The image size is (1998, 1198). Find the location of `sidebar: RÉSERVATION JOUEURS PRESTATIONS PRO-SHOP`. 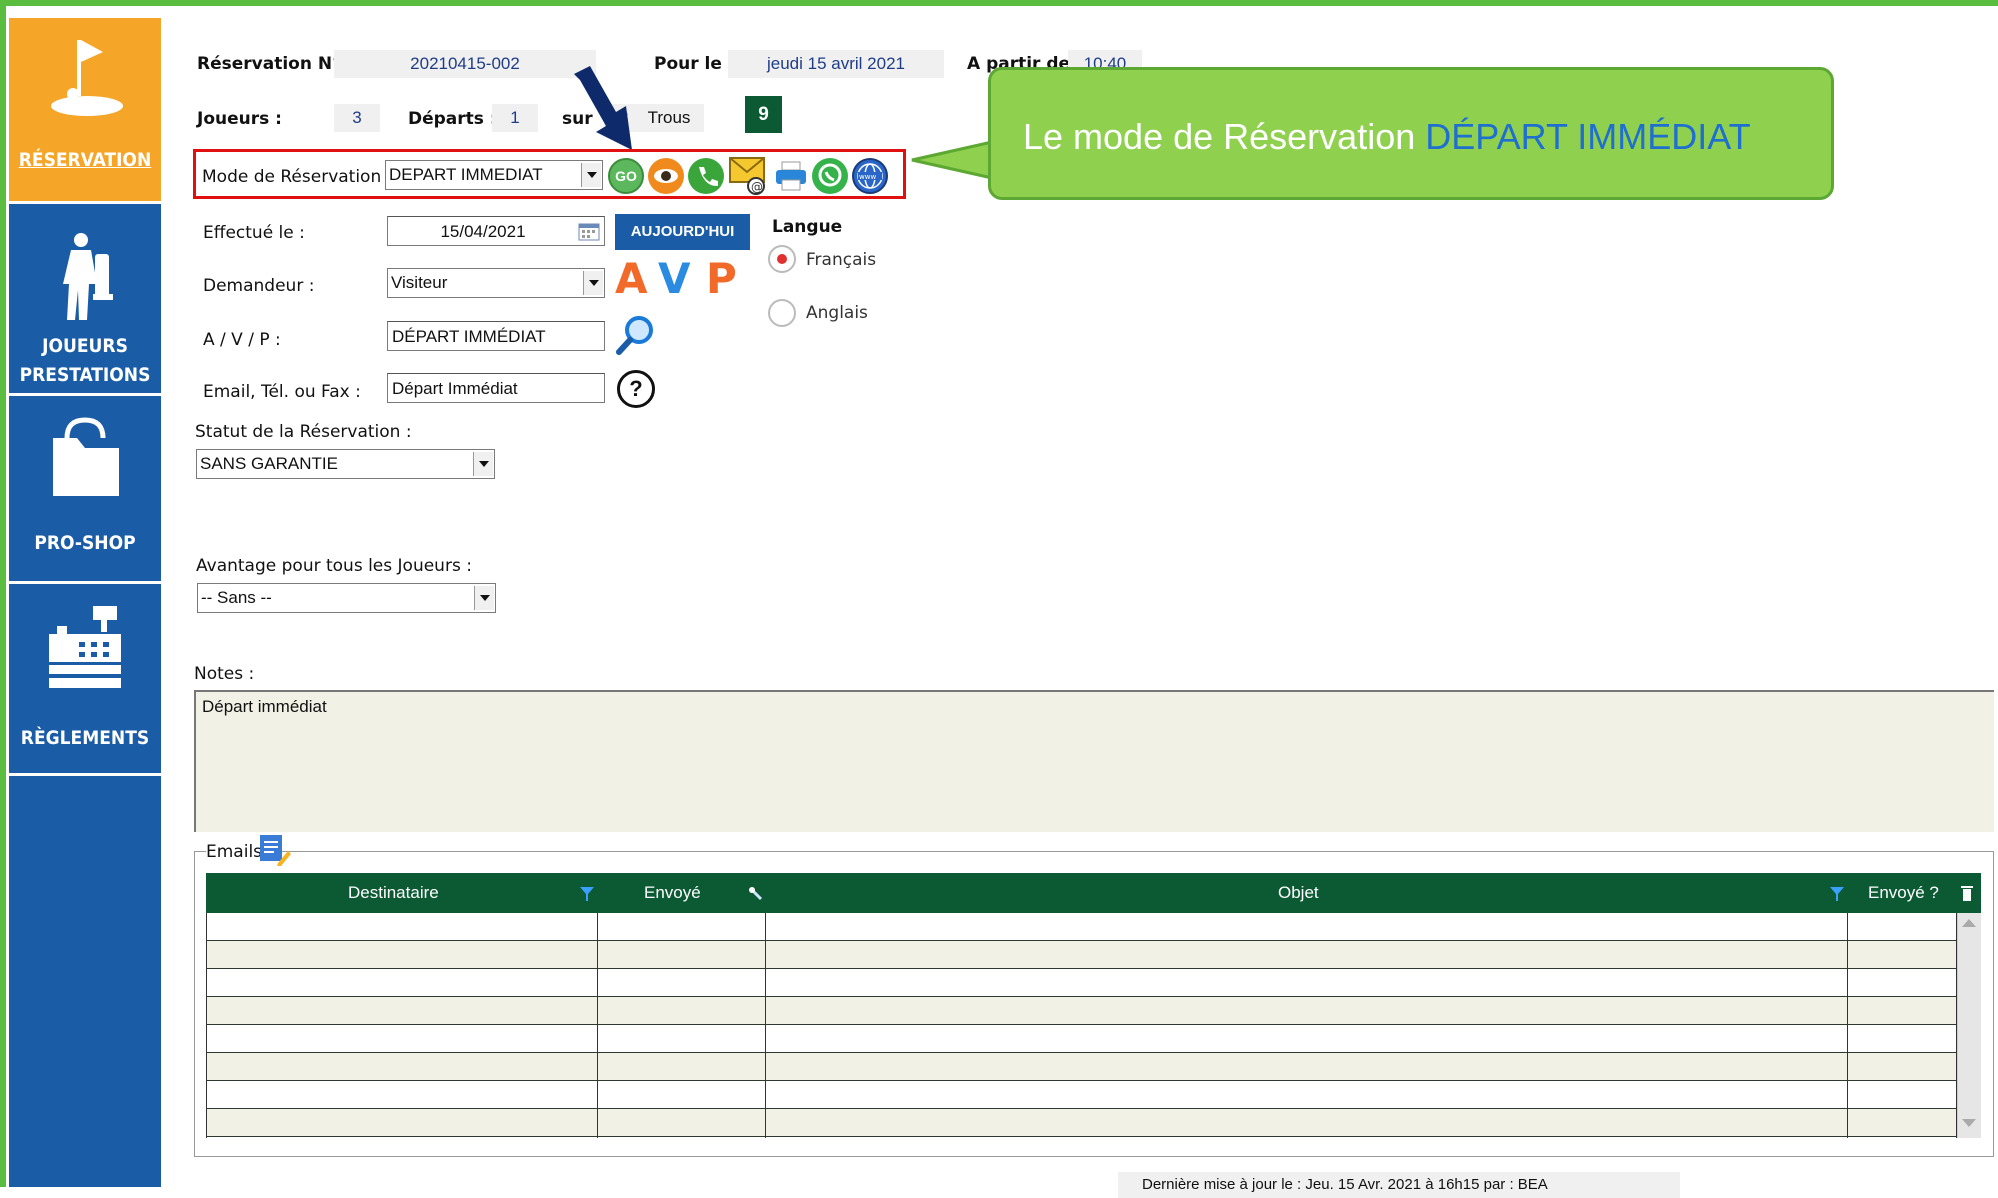

sidebar: RÉSERVATION JOUEURS PRESTATIONS PRO-SHOP is located at coordinates (85, 602).